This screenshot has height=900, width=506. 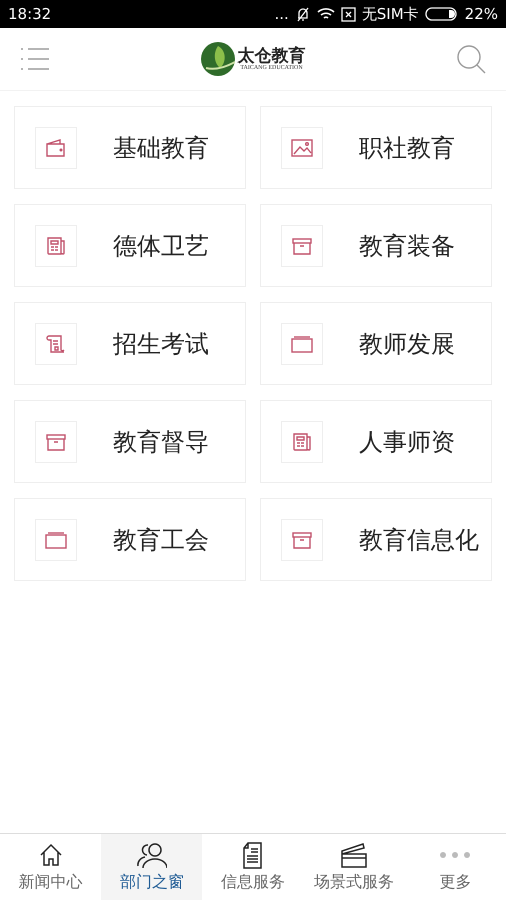 I want to click on menu-icon, so click(x=35, y=59).